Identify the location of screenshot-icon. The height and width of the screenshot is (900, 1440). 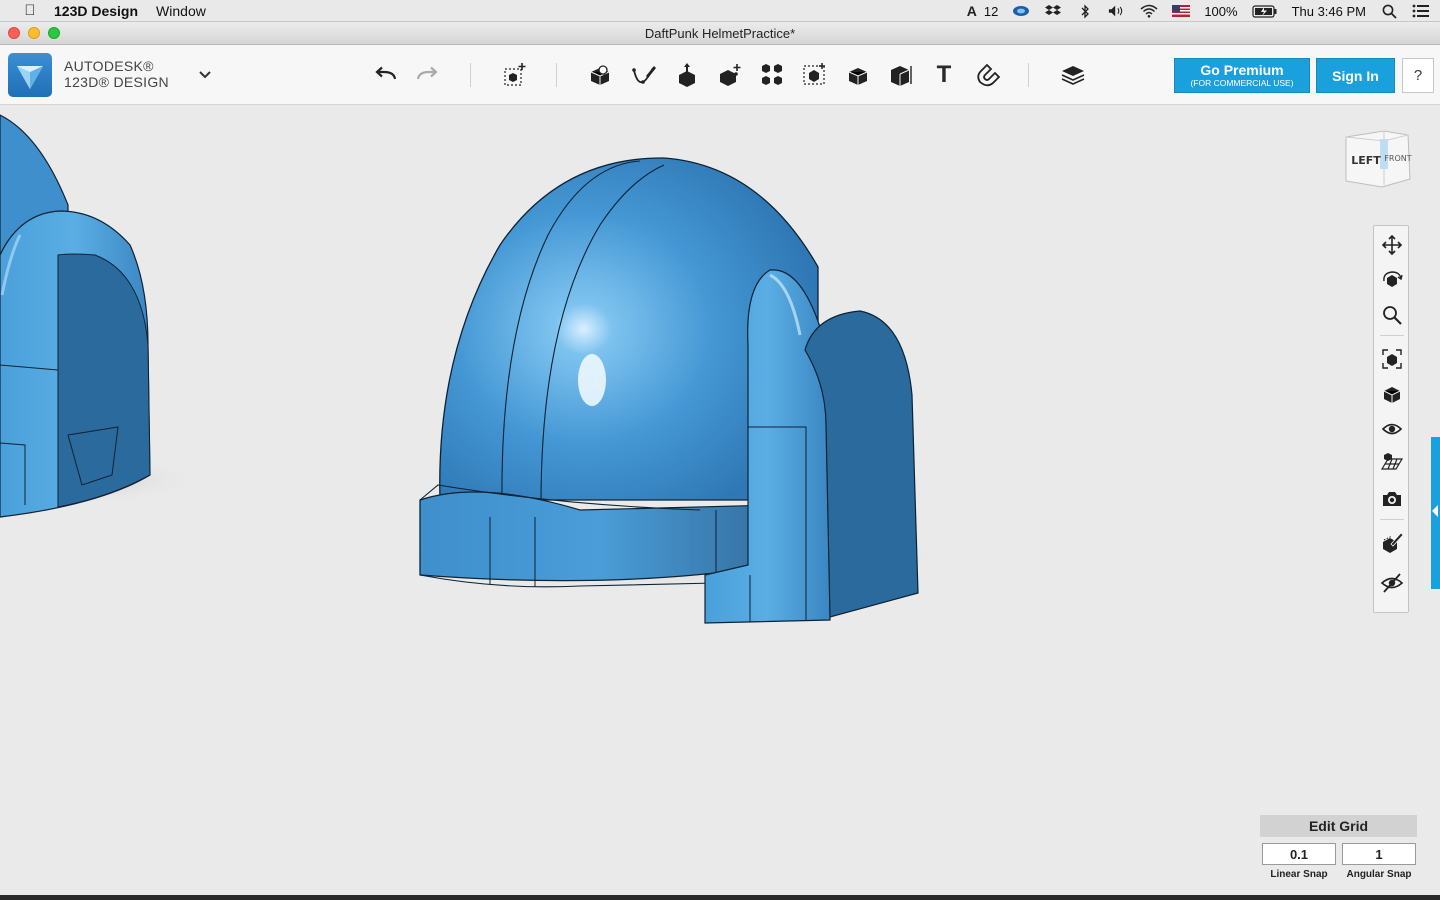
(1392, 499).